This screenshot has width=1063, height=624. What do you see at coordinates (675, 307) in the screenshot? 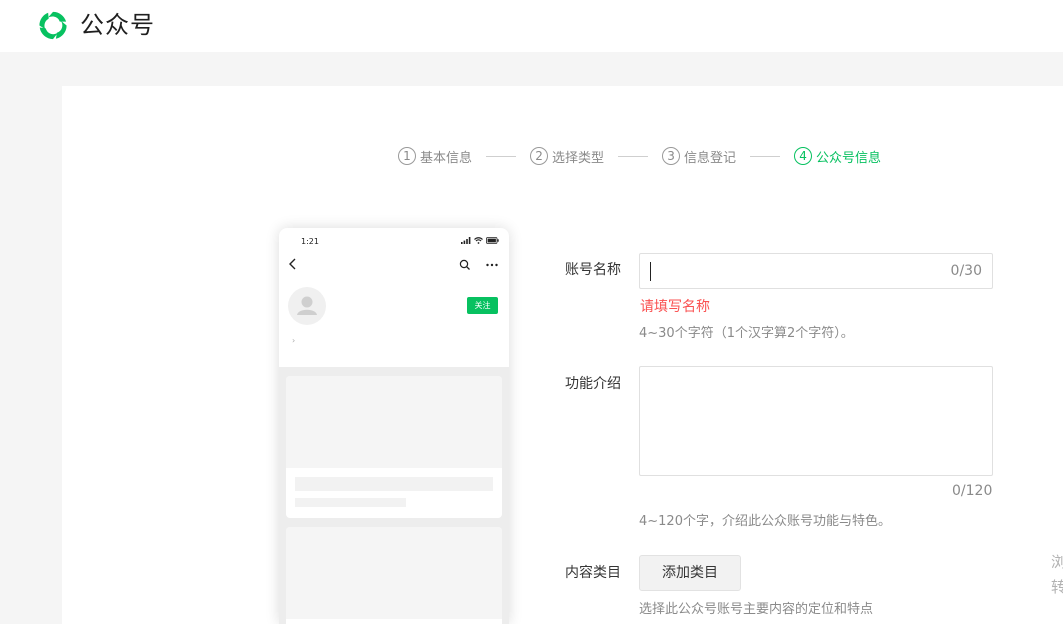
I see `account-name-error: 请填写名称` at bounding box center [675, 307].